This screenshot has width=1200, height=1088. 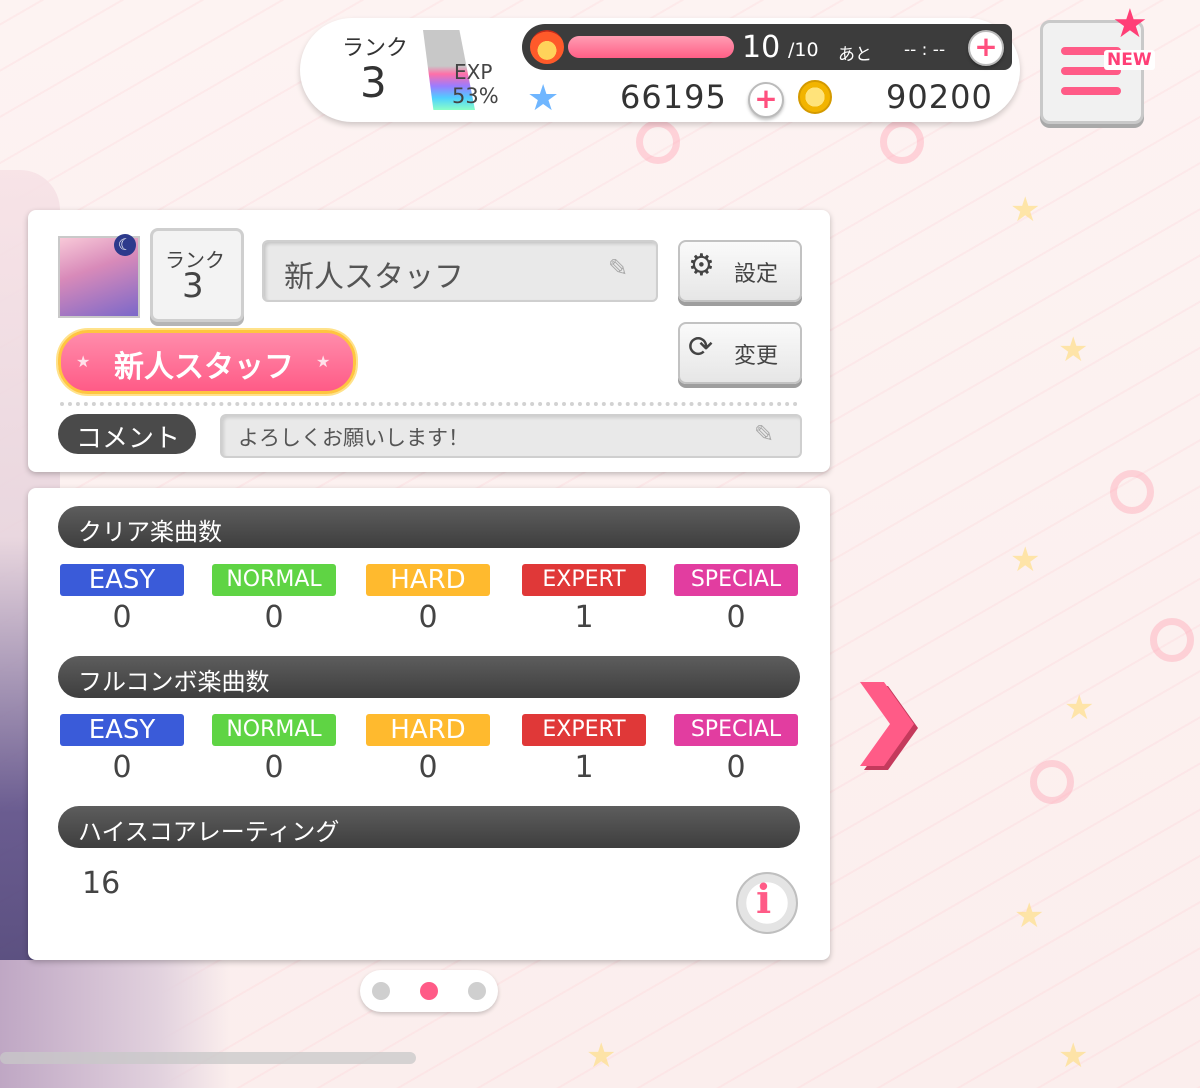 I want to click on menu-icon-line, so click(x=1091, y=91).